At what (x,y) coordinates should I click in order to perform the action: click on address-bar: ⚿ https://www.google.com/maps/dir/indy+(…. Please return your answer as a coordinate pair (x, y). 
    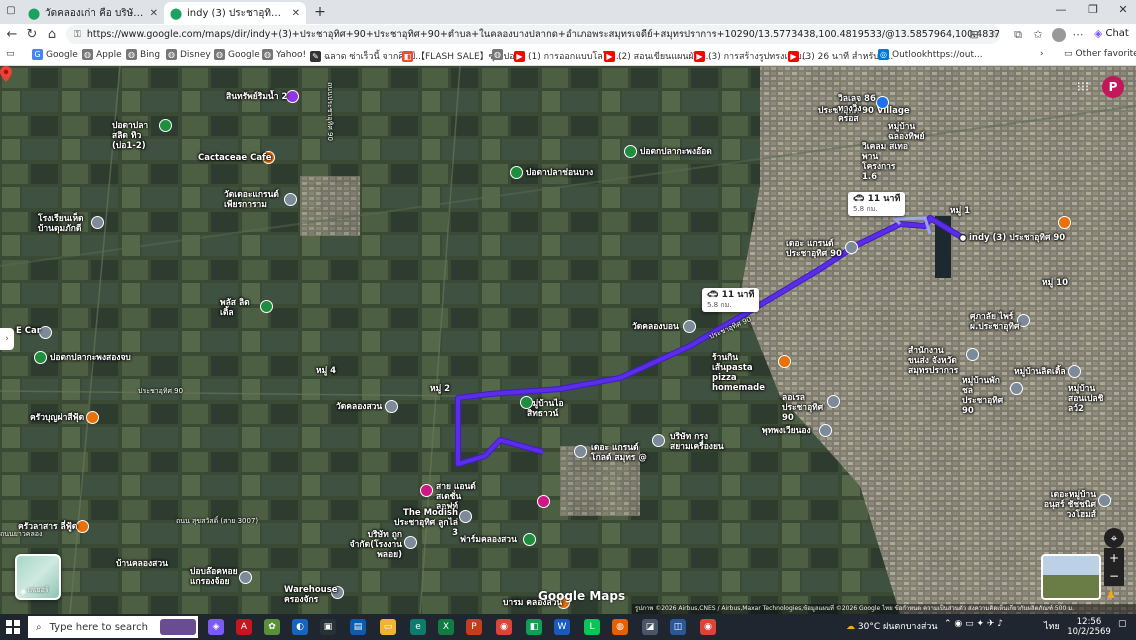
    Looking at the image, I should click on (533, 34).